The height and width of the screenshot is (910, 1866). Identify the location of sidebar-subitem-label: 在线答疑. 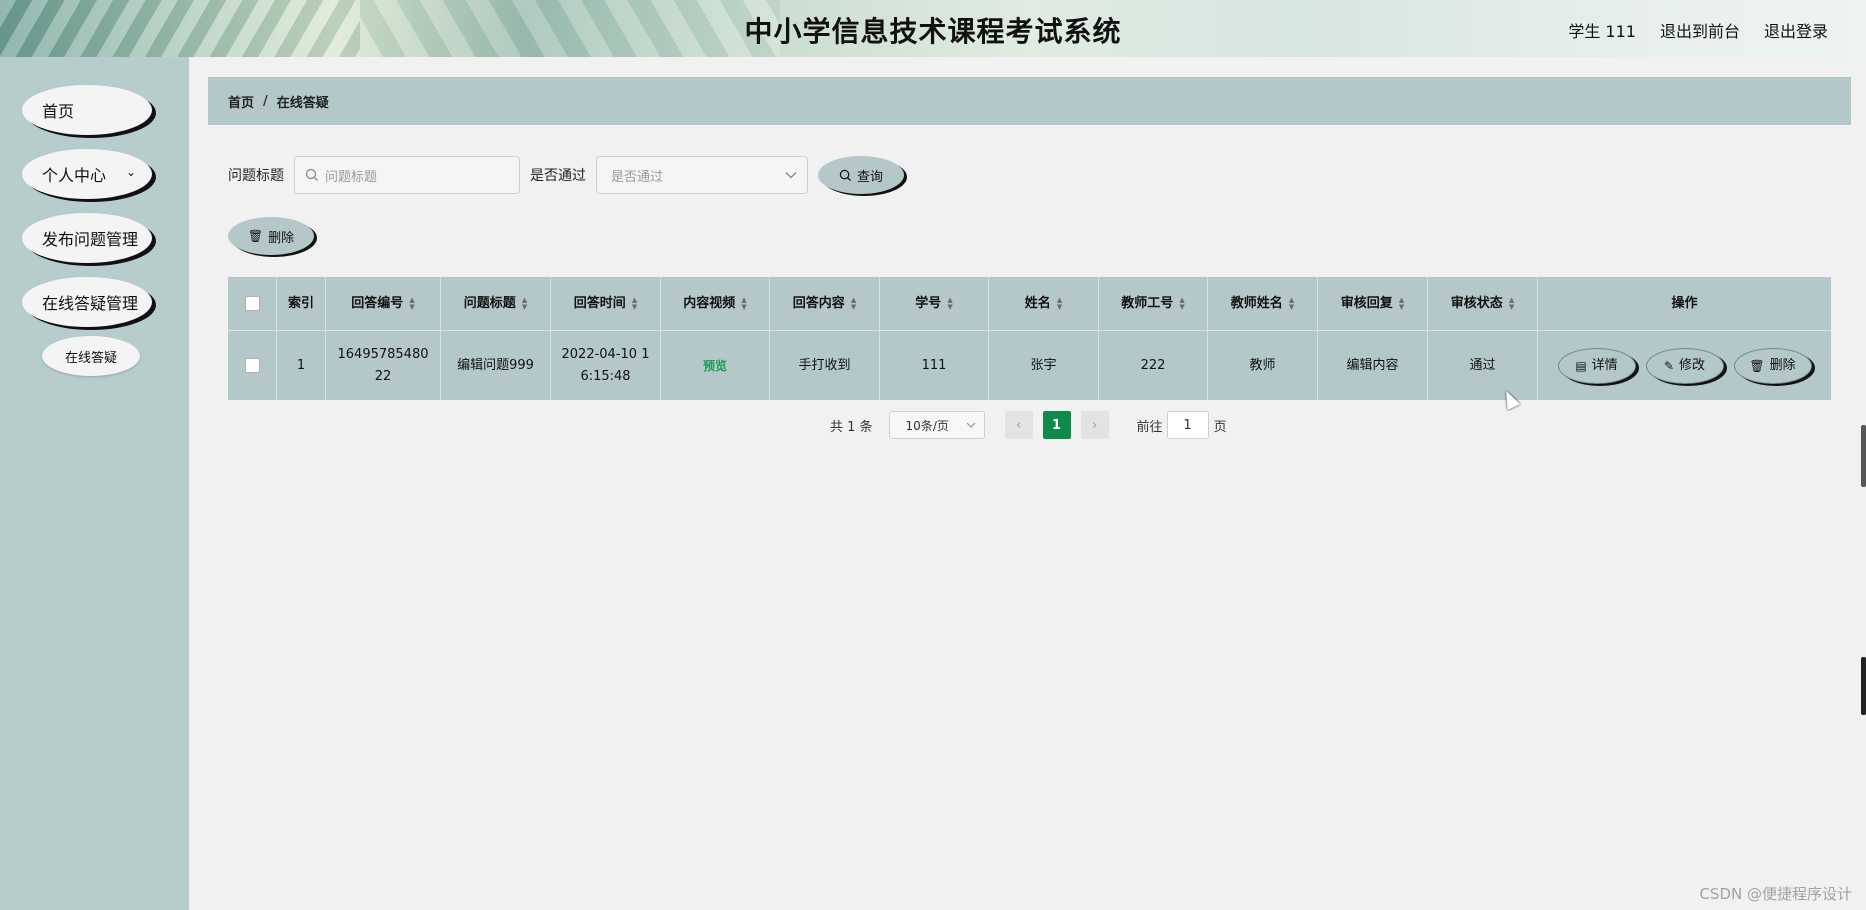
(90, 358).